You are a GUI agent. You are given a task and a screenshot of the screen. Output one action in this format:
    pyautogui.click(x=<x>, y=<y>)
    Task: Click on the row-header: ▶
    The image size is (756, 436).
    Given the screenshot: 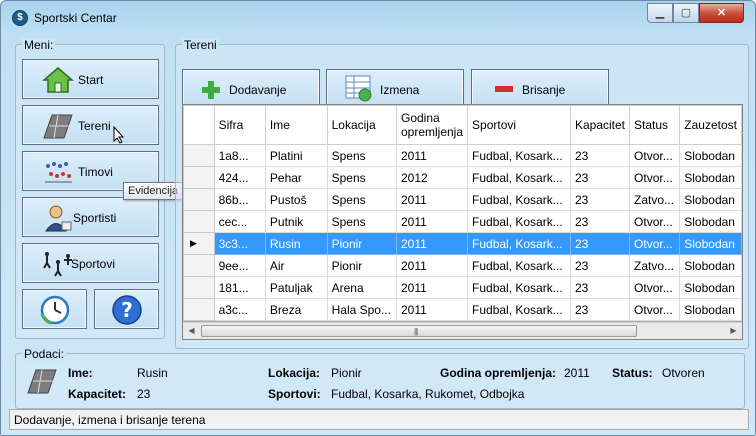 What is the action you would take?
    pyautogui.click(x=199, y=243)
    